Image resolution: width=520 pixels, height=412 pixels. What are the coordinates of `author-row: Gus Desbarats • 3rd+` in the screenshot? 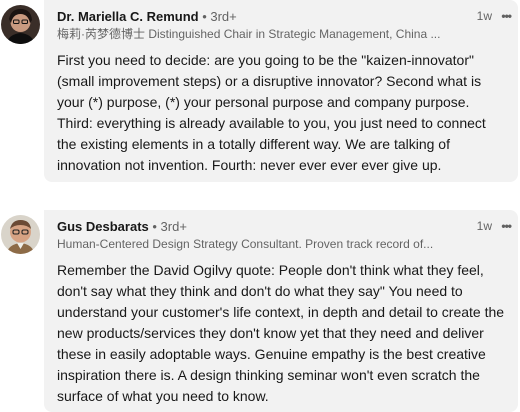 It's located at (122, 226).